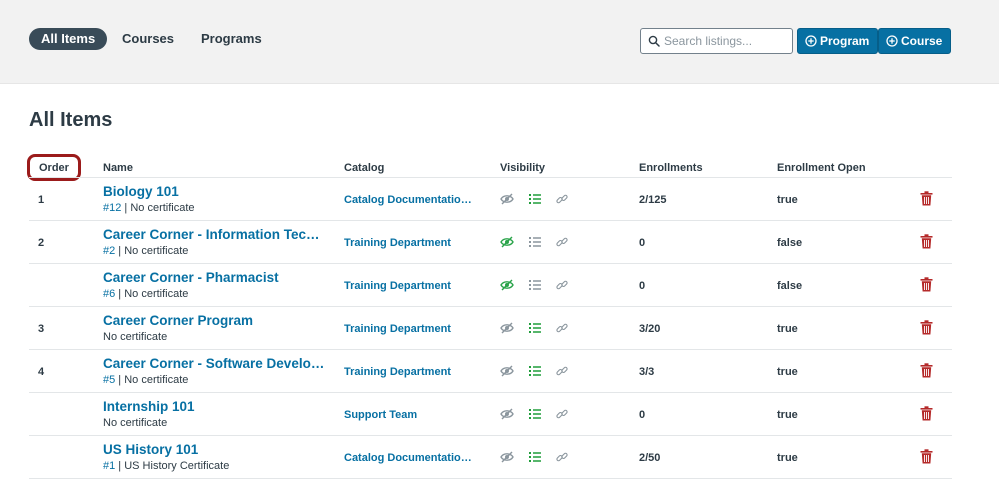 The height and width of the screenshot is (479, 999). I want to click on enrollment-count: 2/50, so click(650, 458).